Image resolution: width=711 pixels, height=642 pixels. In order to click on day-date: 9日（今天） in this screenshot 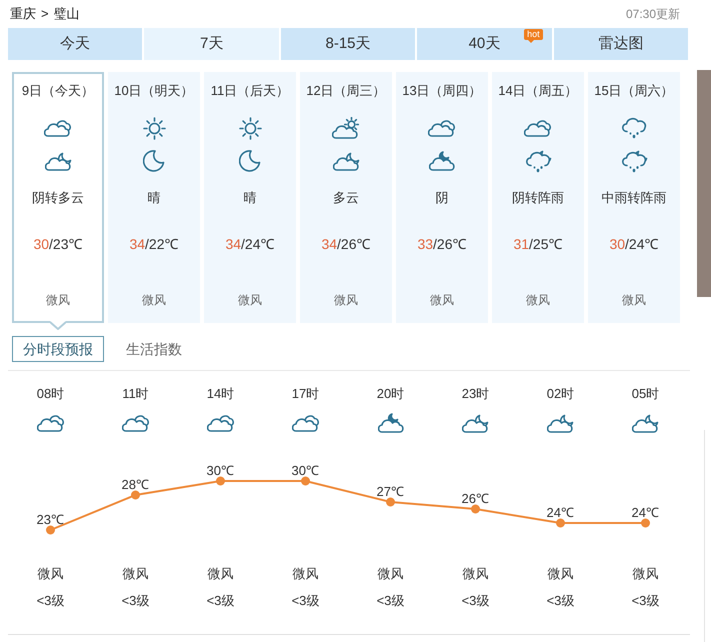, I will do `click(58, 91)`.